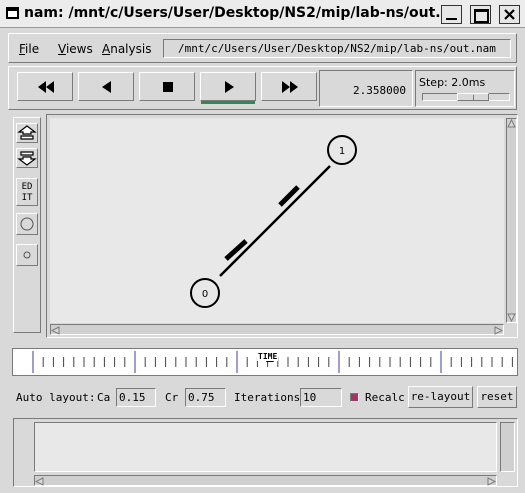 This screenshot has width=525, height=493. I want to click on stop-icon, so click(168, 87).